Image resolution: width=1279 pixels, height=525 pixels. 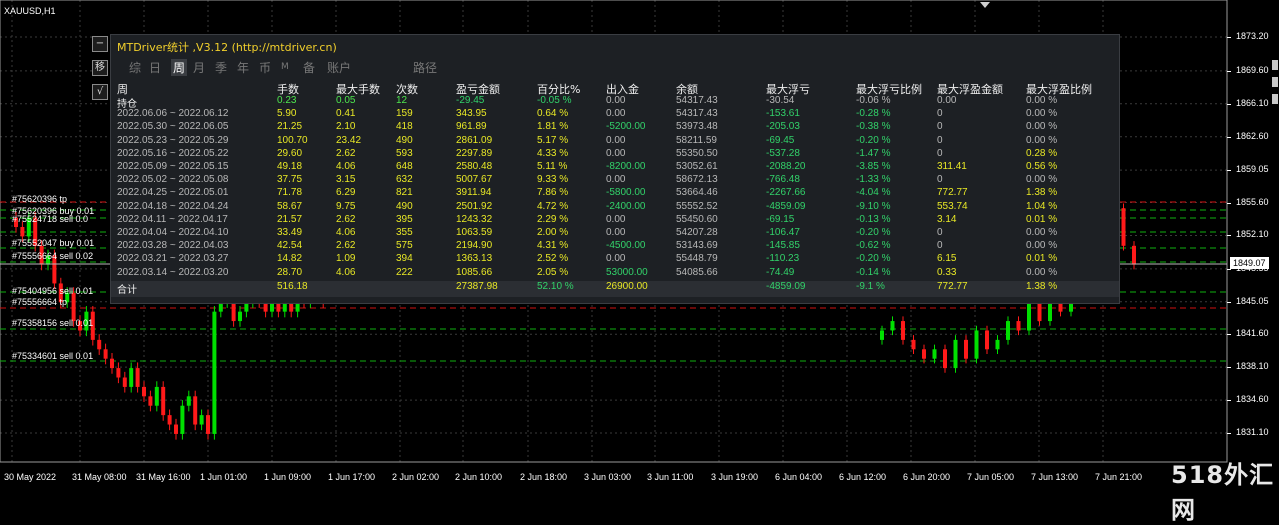 What do you see at coordinates (1252, 201) in the screenshot?
I see `price-tick-label: 1855.60` at bounding box center [1252, 201].